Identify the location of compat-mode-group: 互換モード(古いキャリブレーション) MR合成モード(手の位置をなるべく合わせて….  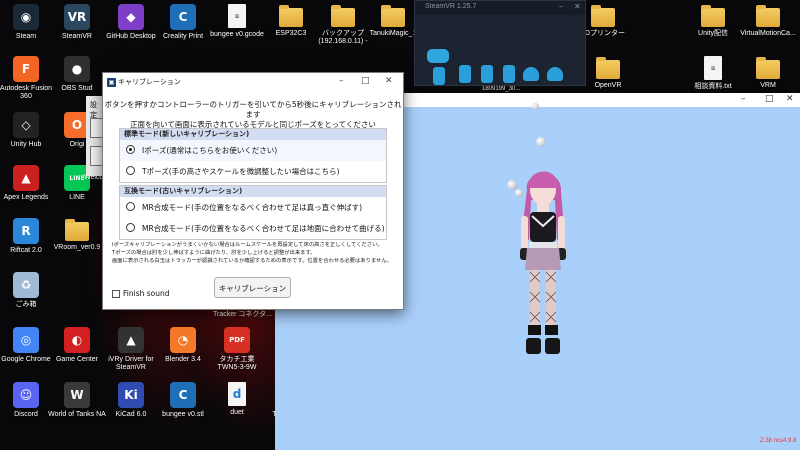
(253, 212).